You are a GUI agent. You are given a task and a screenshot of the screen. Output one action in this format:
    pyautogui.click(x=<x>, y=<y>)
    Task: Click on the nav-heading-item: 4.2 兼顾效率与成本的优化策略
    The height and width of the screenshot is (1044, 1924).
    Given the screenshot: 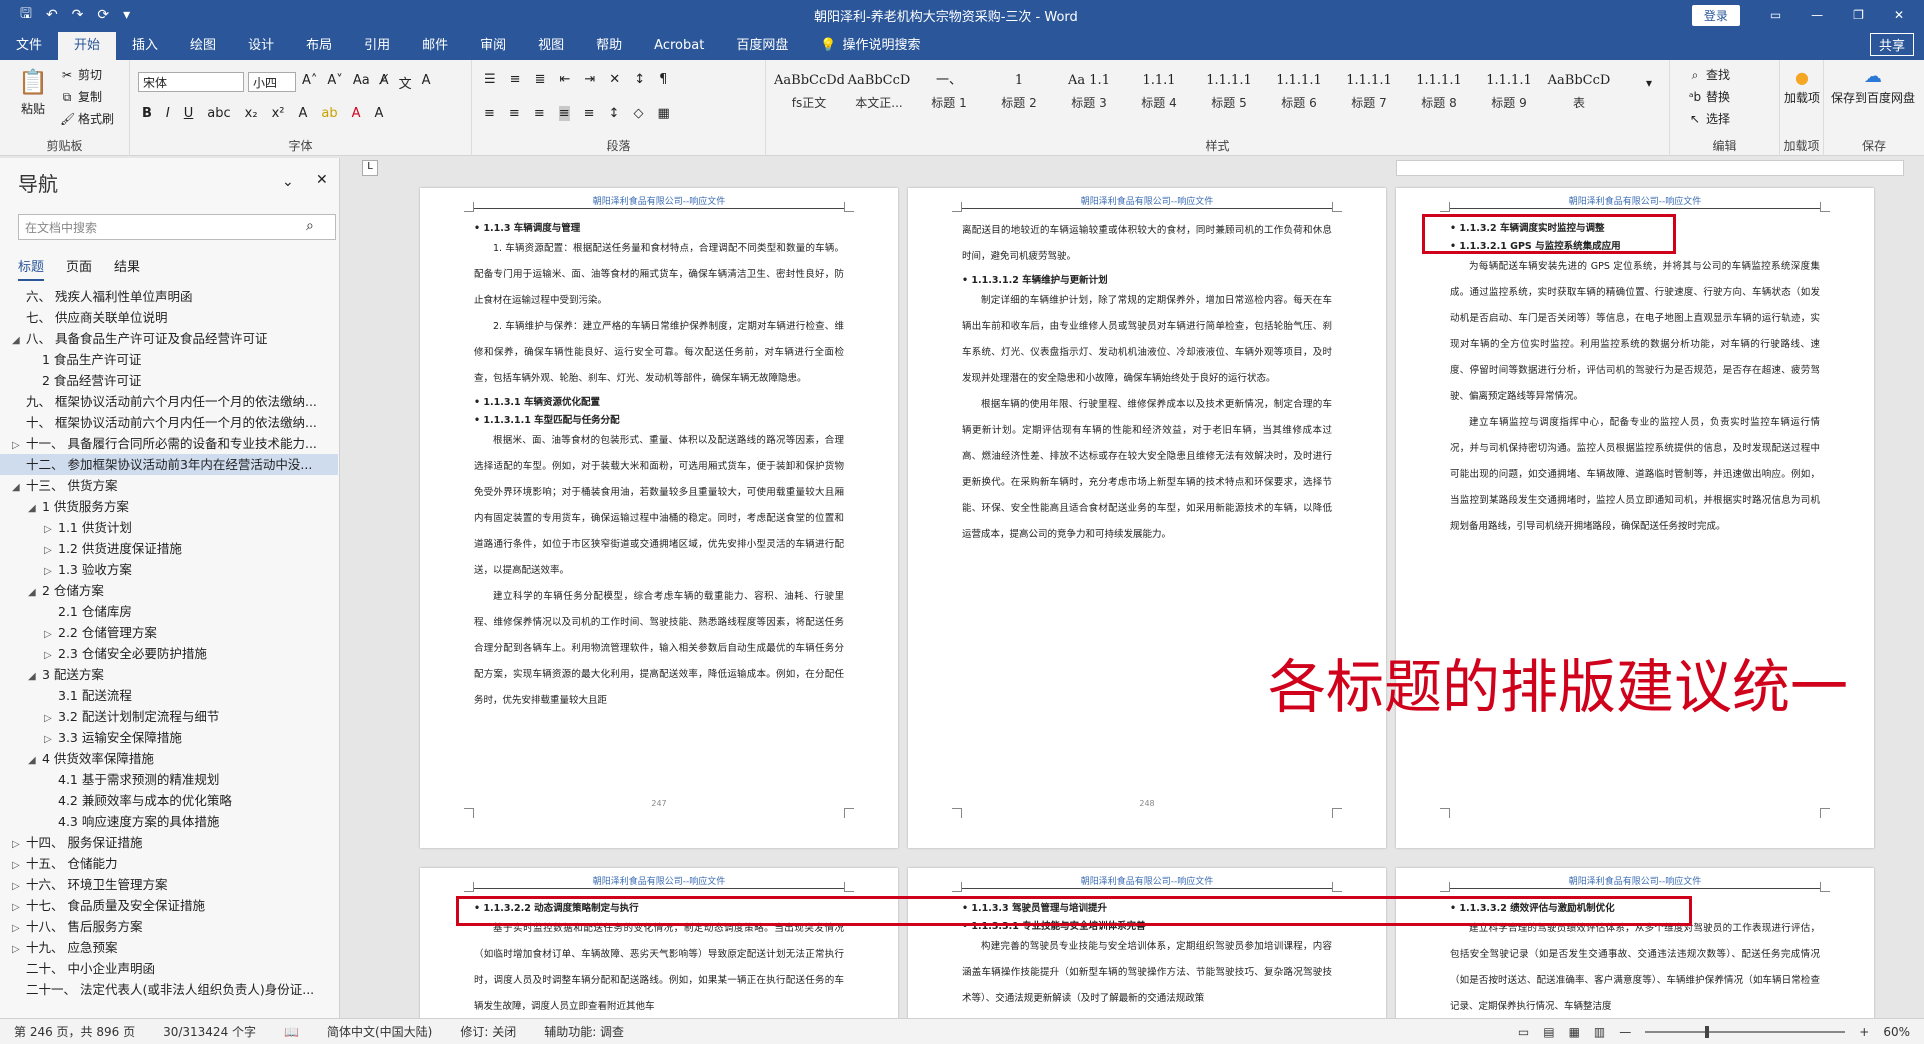 What is the action you would take?
    pyautogui.click(x=169, y=800)
    